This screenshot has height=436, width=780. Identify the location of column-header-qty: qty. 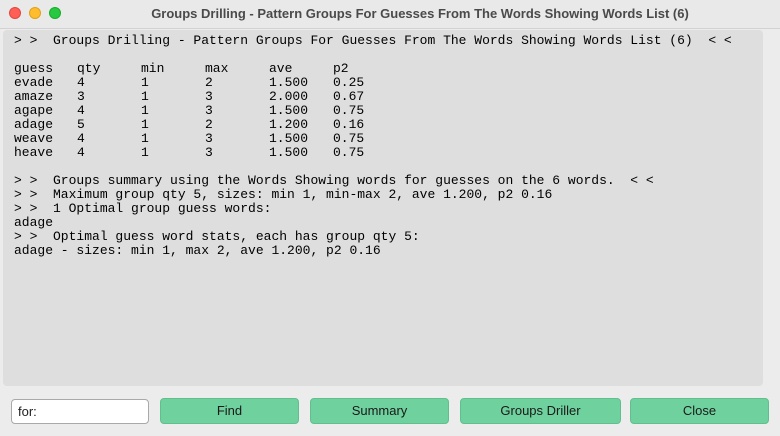
(89, 68).